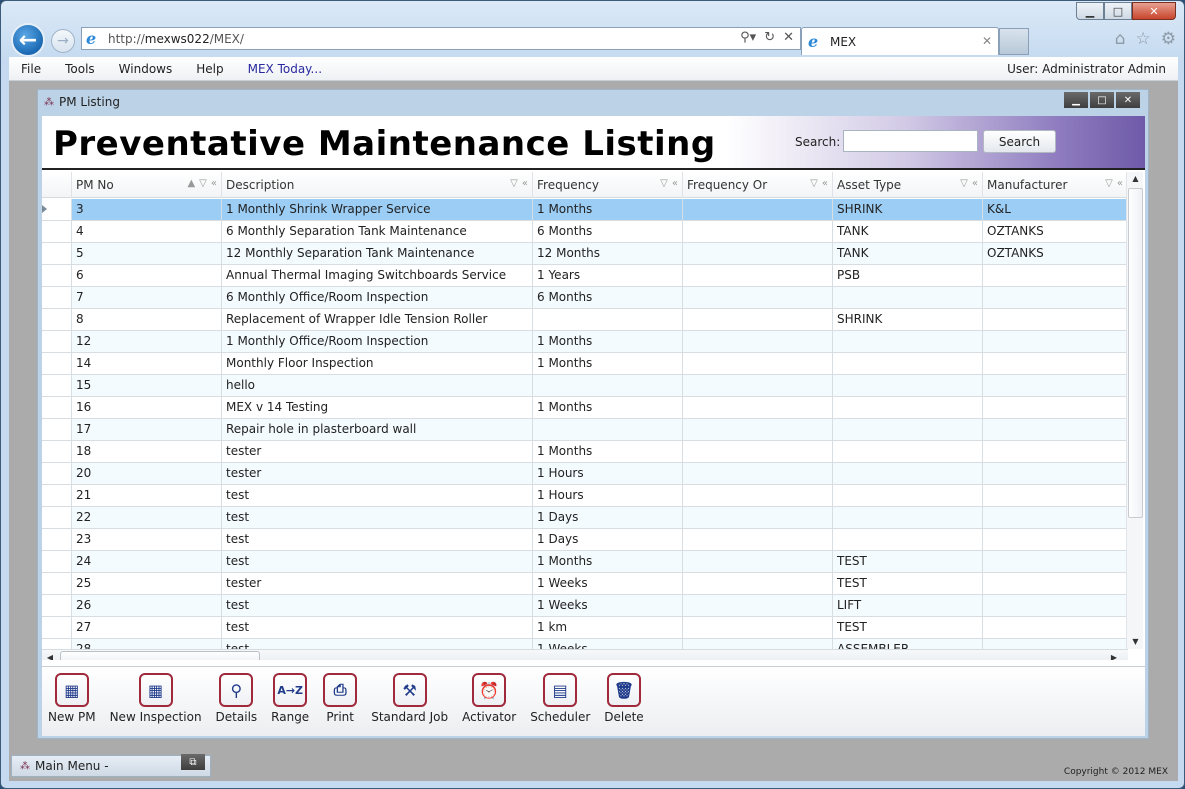  What do you see at coordinates (209, 69) in the screenshot?
I see `menu-help: Help` at bounding box center [209, 69].